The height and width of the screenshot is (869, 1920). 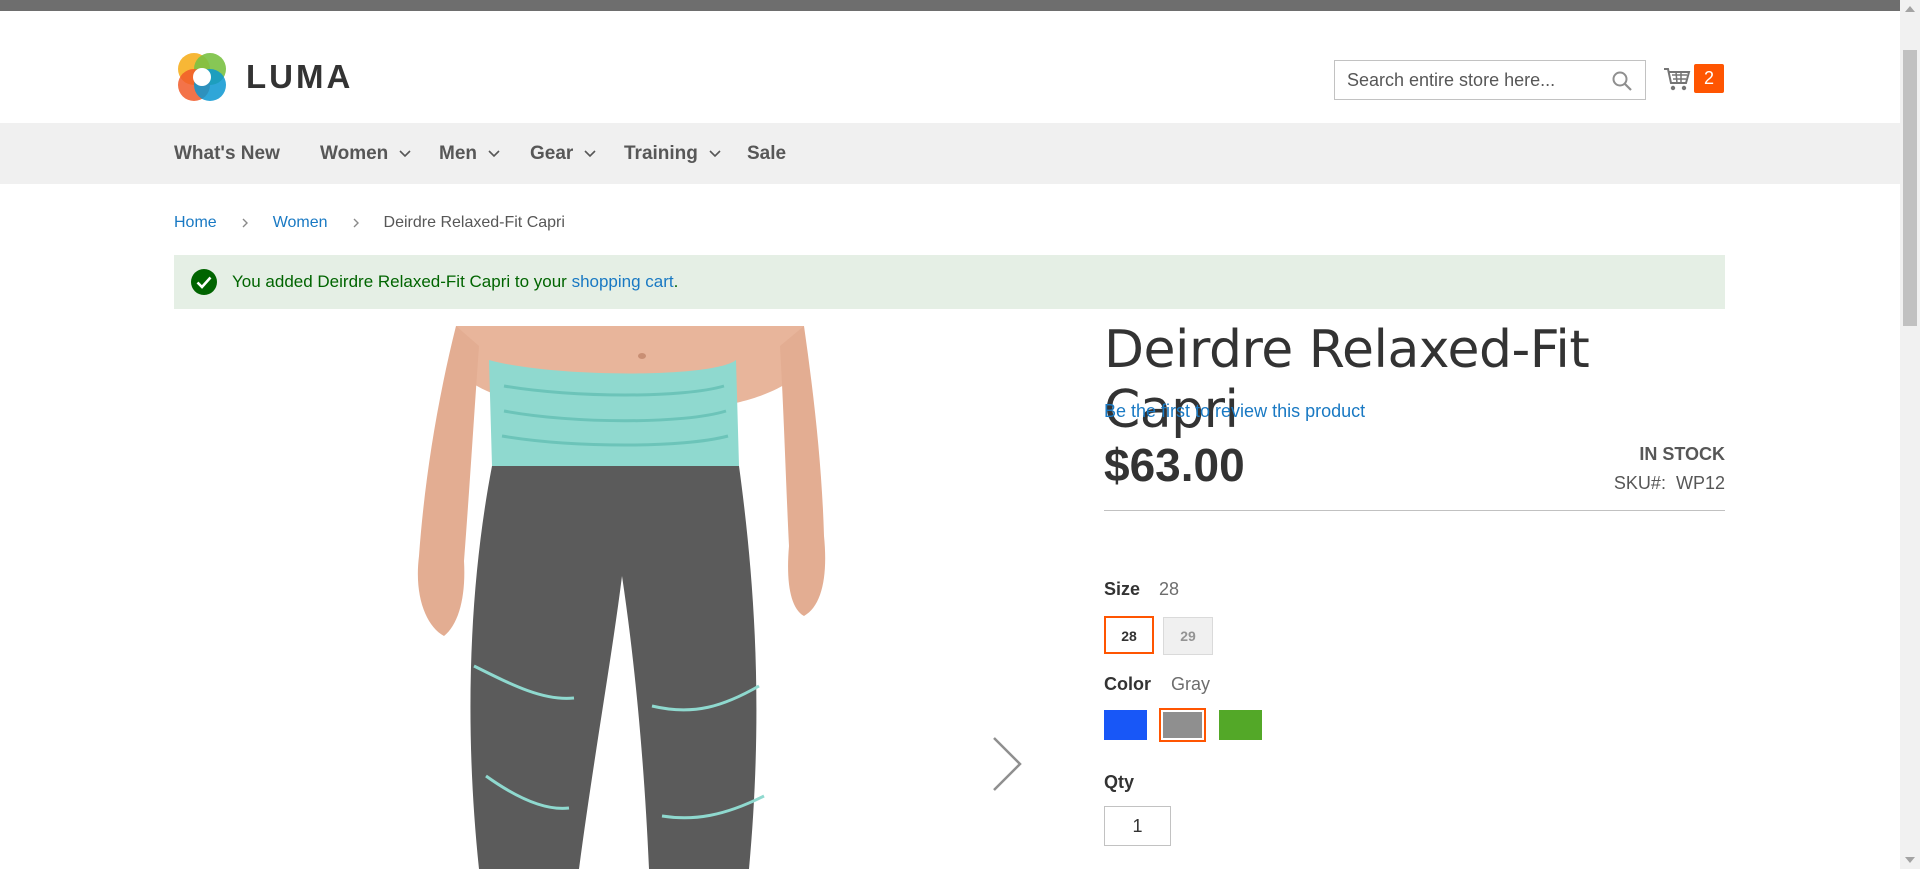 I want to click on top-bar, so click(x=960, y=5).